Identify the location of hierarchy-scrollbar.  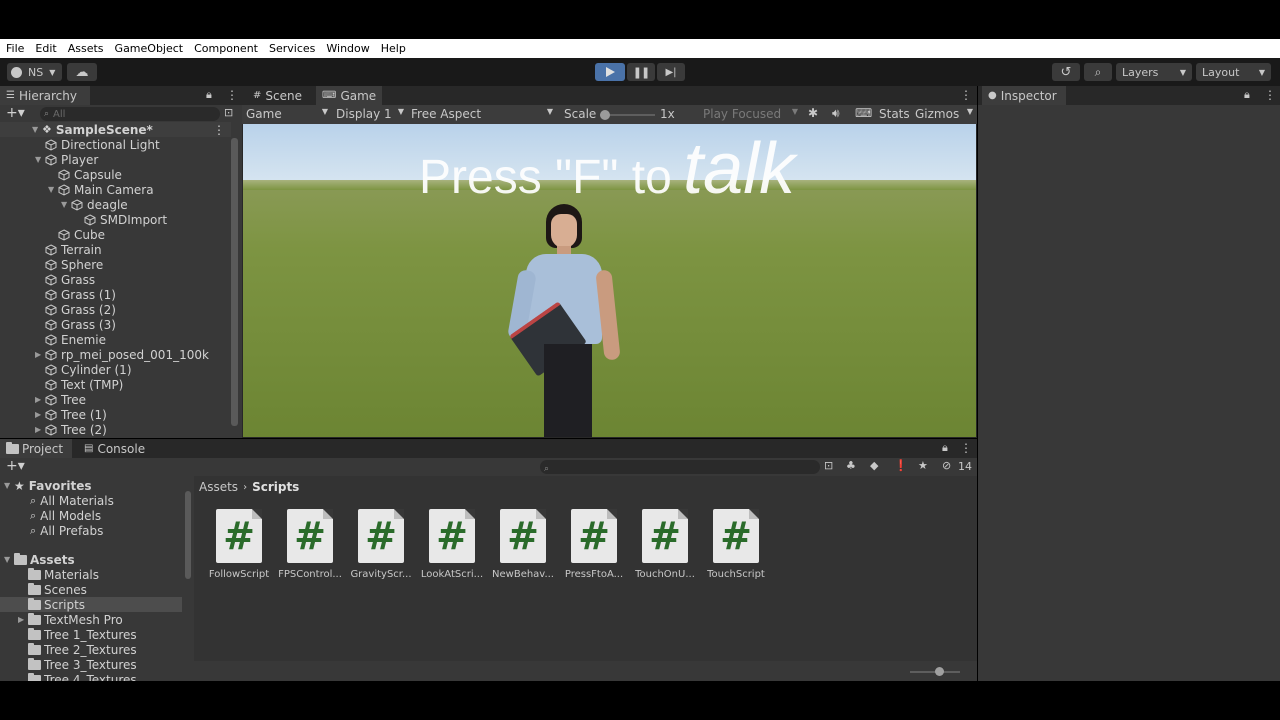
(234, 282).